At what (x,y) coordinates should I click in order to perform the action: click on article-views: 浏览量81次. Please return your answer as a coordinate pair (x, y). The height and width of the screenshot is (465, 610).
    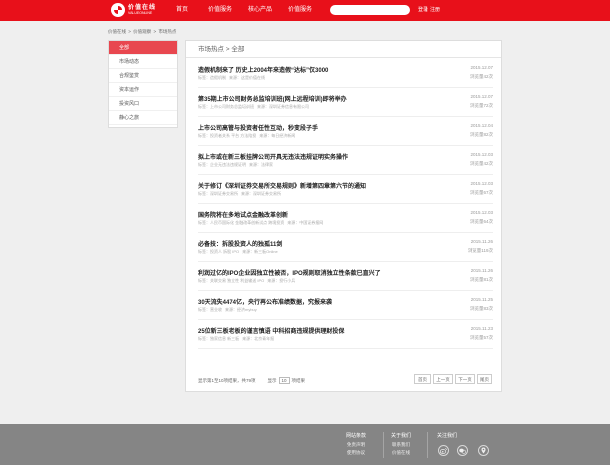
    Looking at the image, I should click on (481, 279).